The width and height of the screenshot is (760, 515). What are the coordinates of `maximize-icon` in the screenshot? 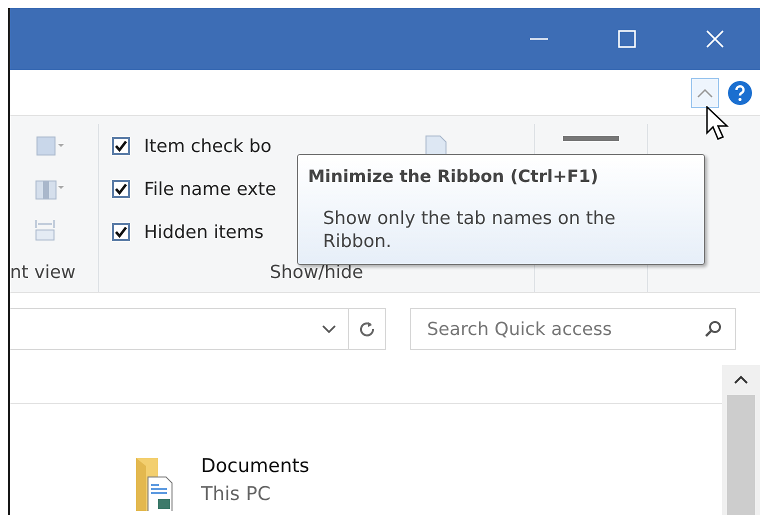 It's located at (627, 39).